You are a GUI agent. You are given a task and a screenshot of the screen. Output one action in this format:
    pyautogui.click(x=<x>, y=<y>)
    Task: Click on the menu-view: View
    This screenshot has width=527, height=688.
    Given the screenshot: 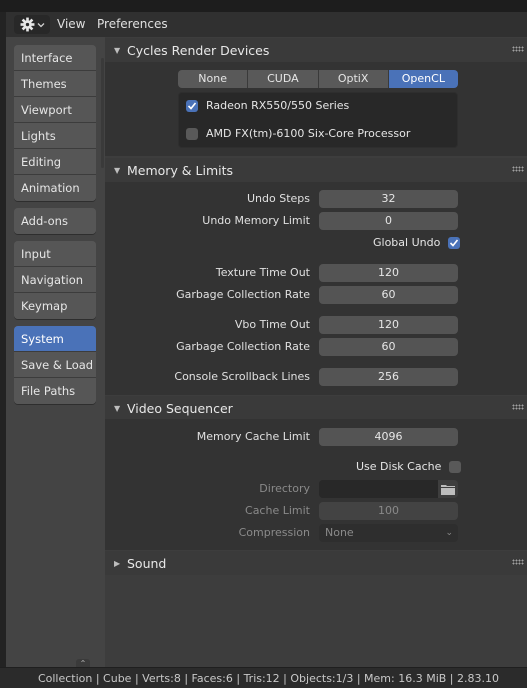 What is the action you would take?
    pyautogui.click(x=71, y=24)
    